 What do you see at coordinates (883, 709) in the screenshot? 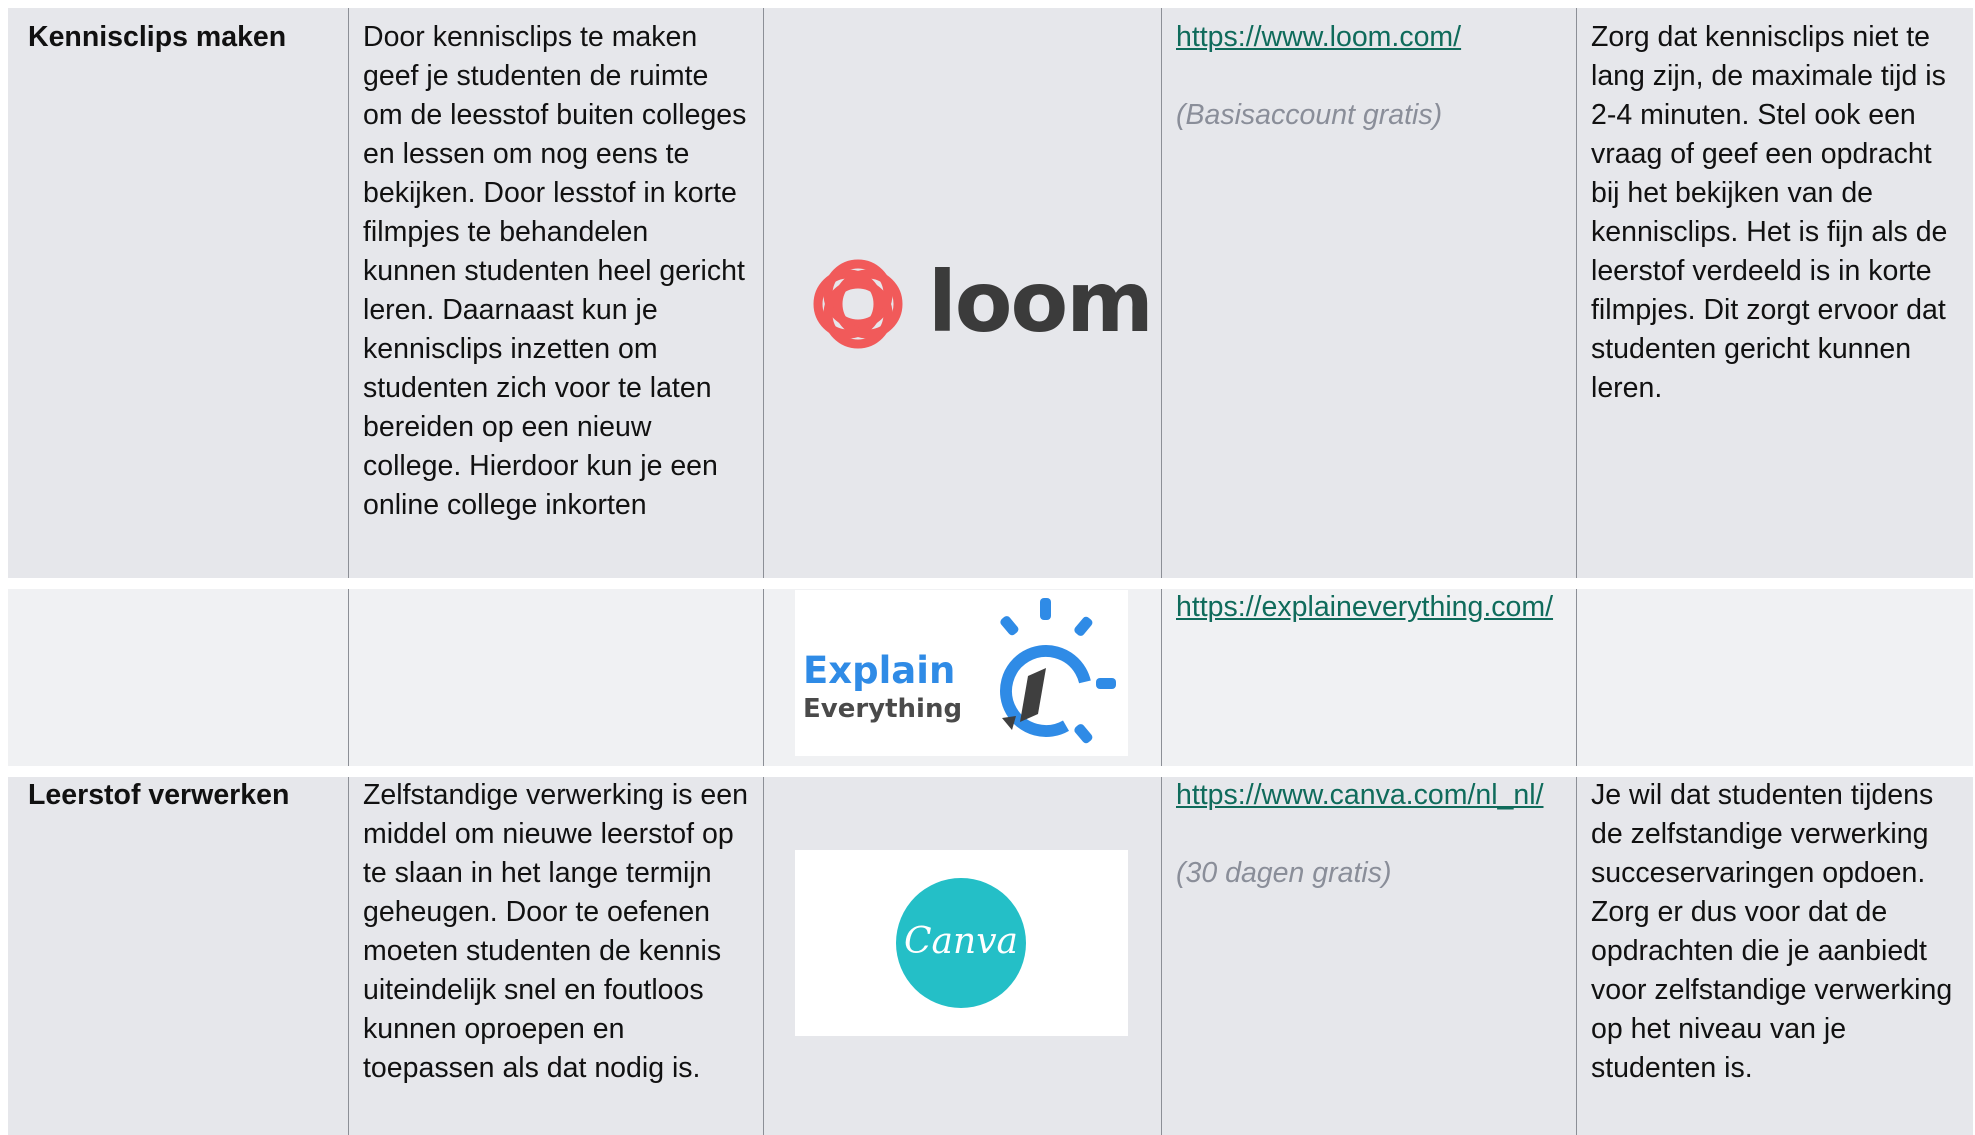
I see `everything-wordmark: Everything` at bounding box center [883, 709].